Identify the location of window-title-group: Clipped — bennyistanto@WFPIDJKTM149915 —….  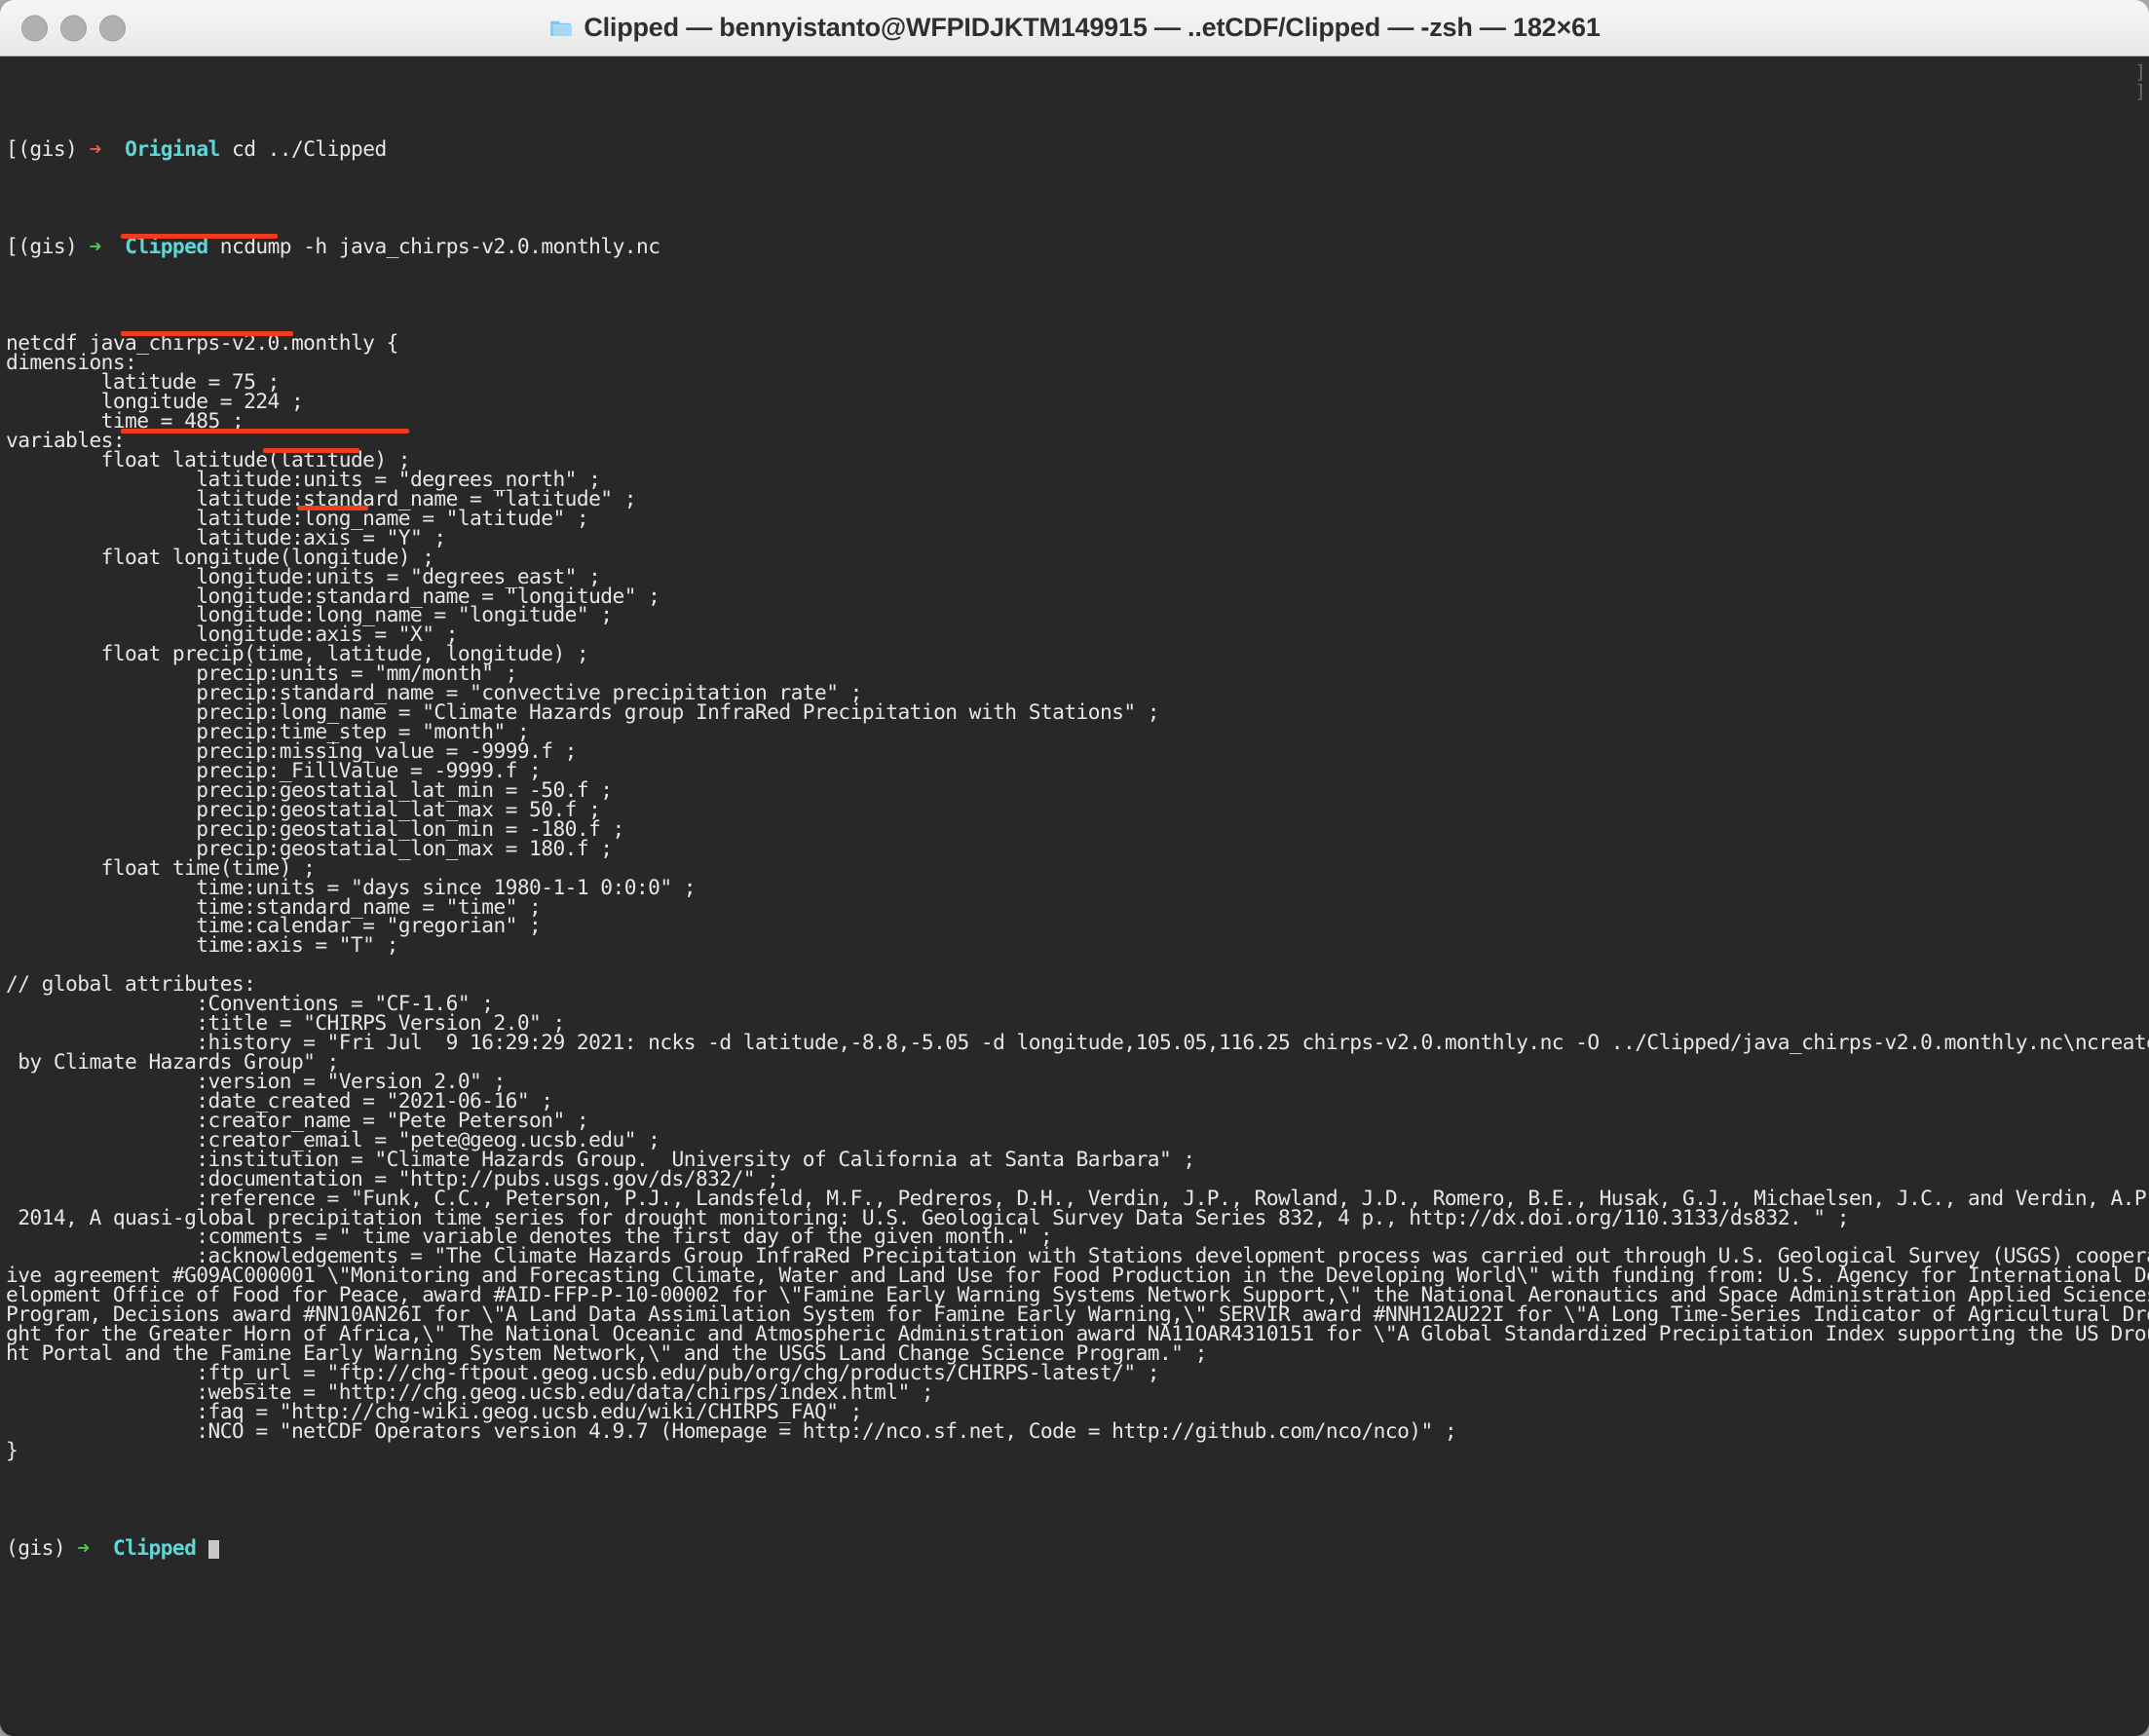
(1074, 28).